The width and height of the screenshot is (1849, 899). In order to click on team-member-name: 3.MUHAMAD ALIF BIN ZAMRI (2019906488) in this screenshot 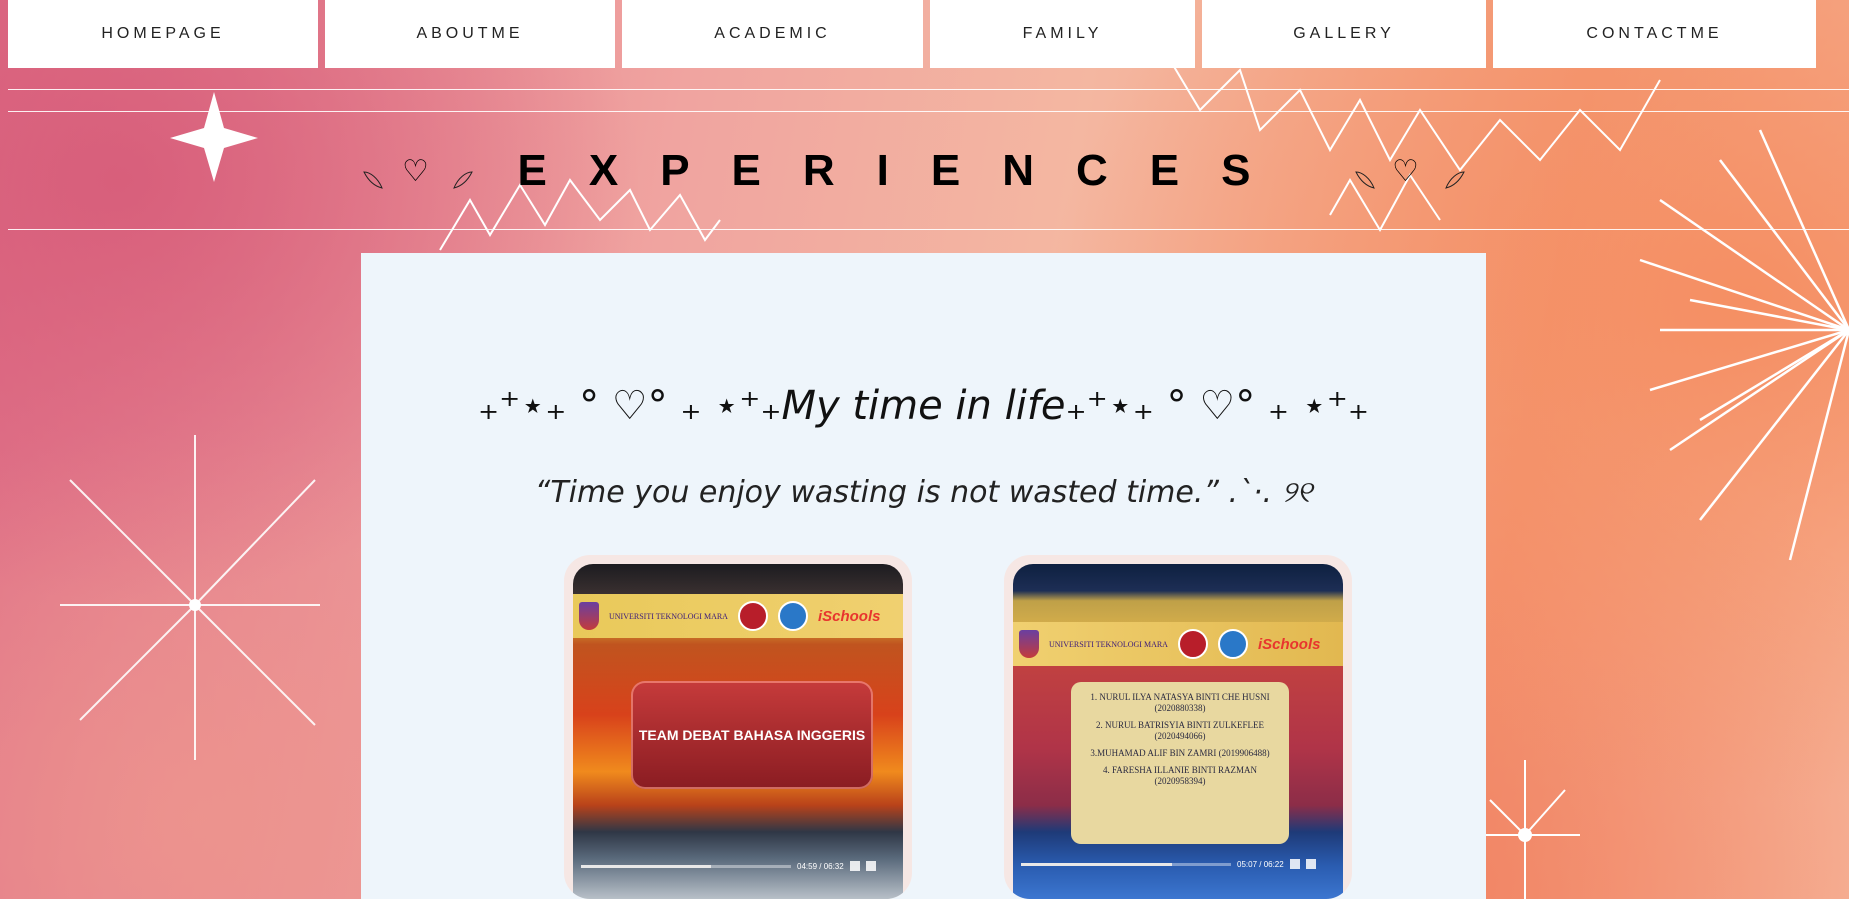, I will do `click(1180, 753)`.